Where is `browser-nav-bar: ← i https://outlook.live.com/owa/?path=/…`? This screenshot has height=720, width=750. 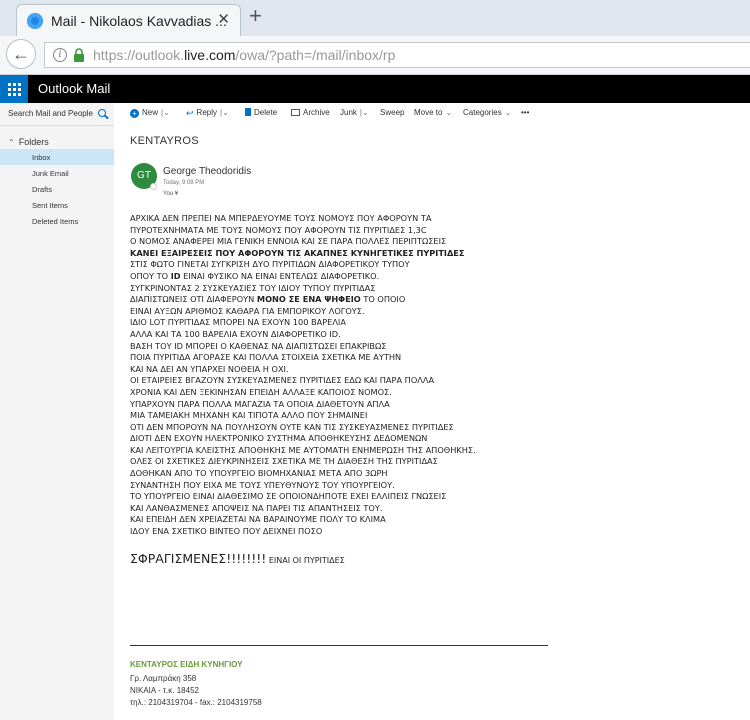
browser-nav-bar: ← i https://outlook.live.com/owa/?path=/… is located at coordinates (375, 55).